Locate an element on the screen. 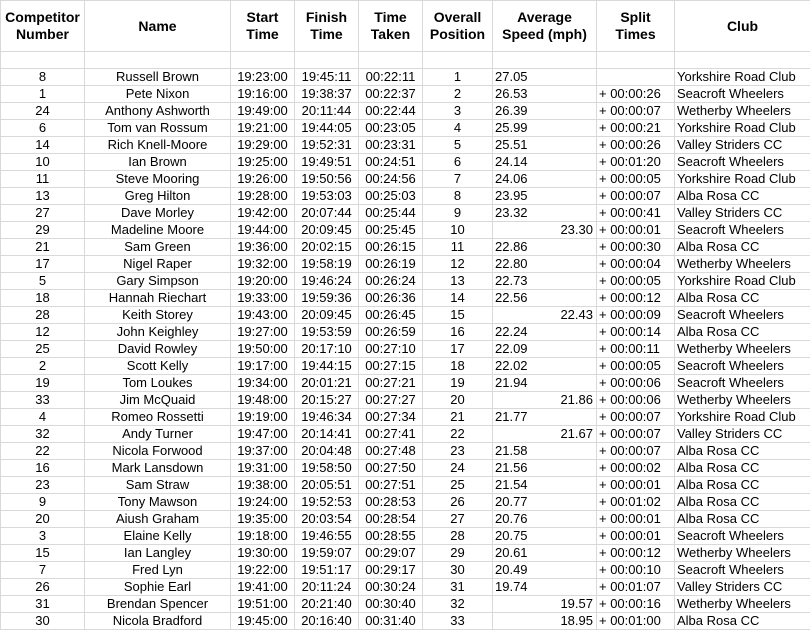  competitor-number-cell: 3 is located at coordinates (42, 536).